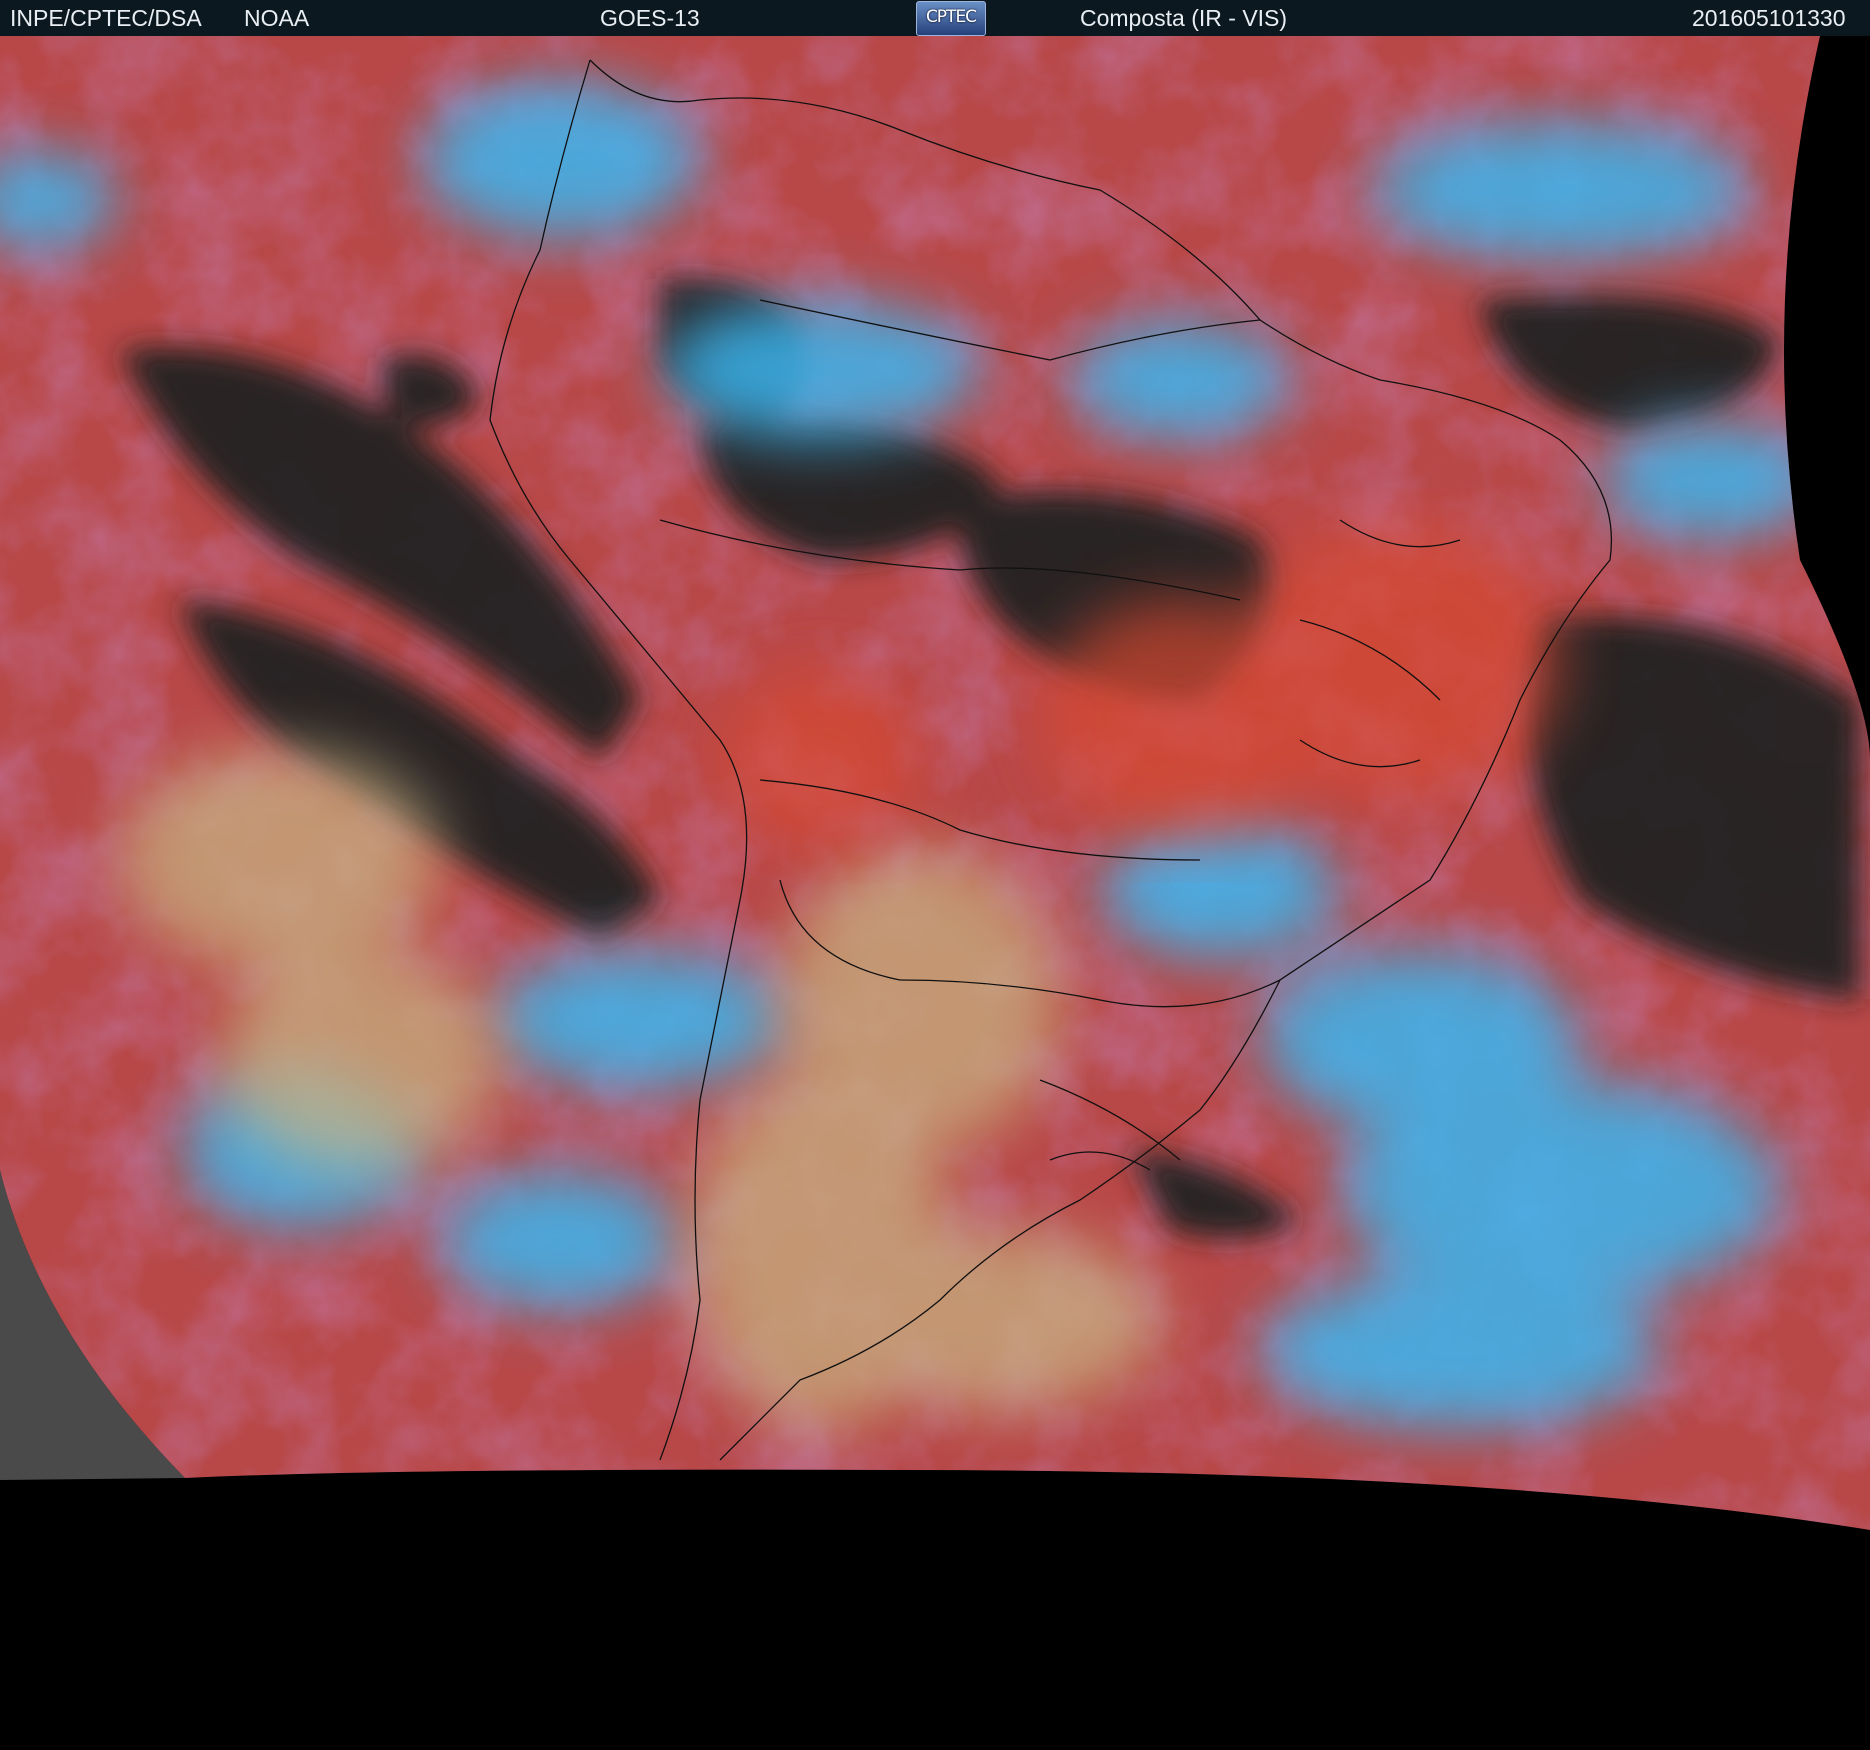 The width and height of the screenshot is (1870, 1750). I want to click on satellite-label: GOES-13, so click(650, 18).